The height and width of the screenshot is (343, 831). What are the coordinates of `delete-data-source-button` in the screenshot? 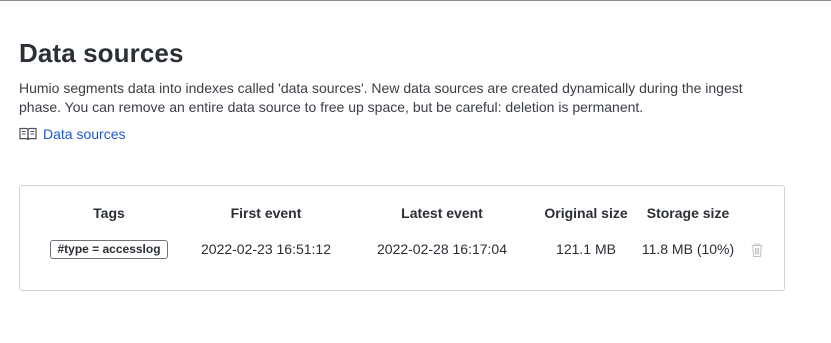 It's located at (757, 250).